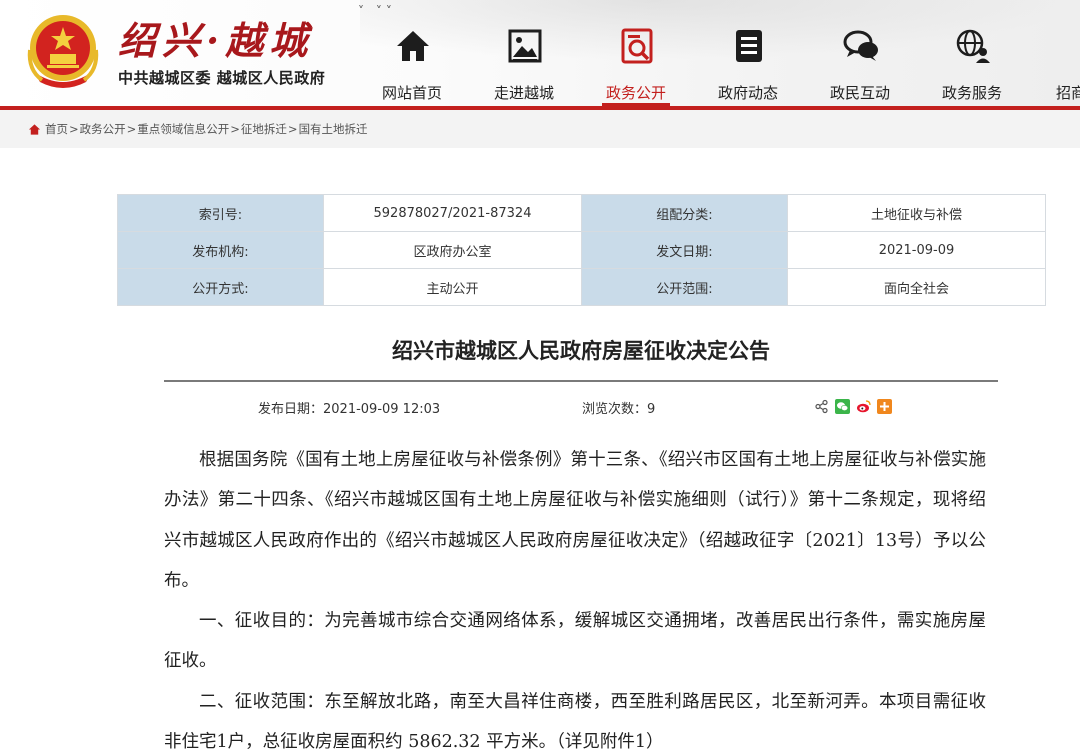  I want to click on search-doc-icon, so click(637, 46).